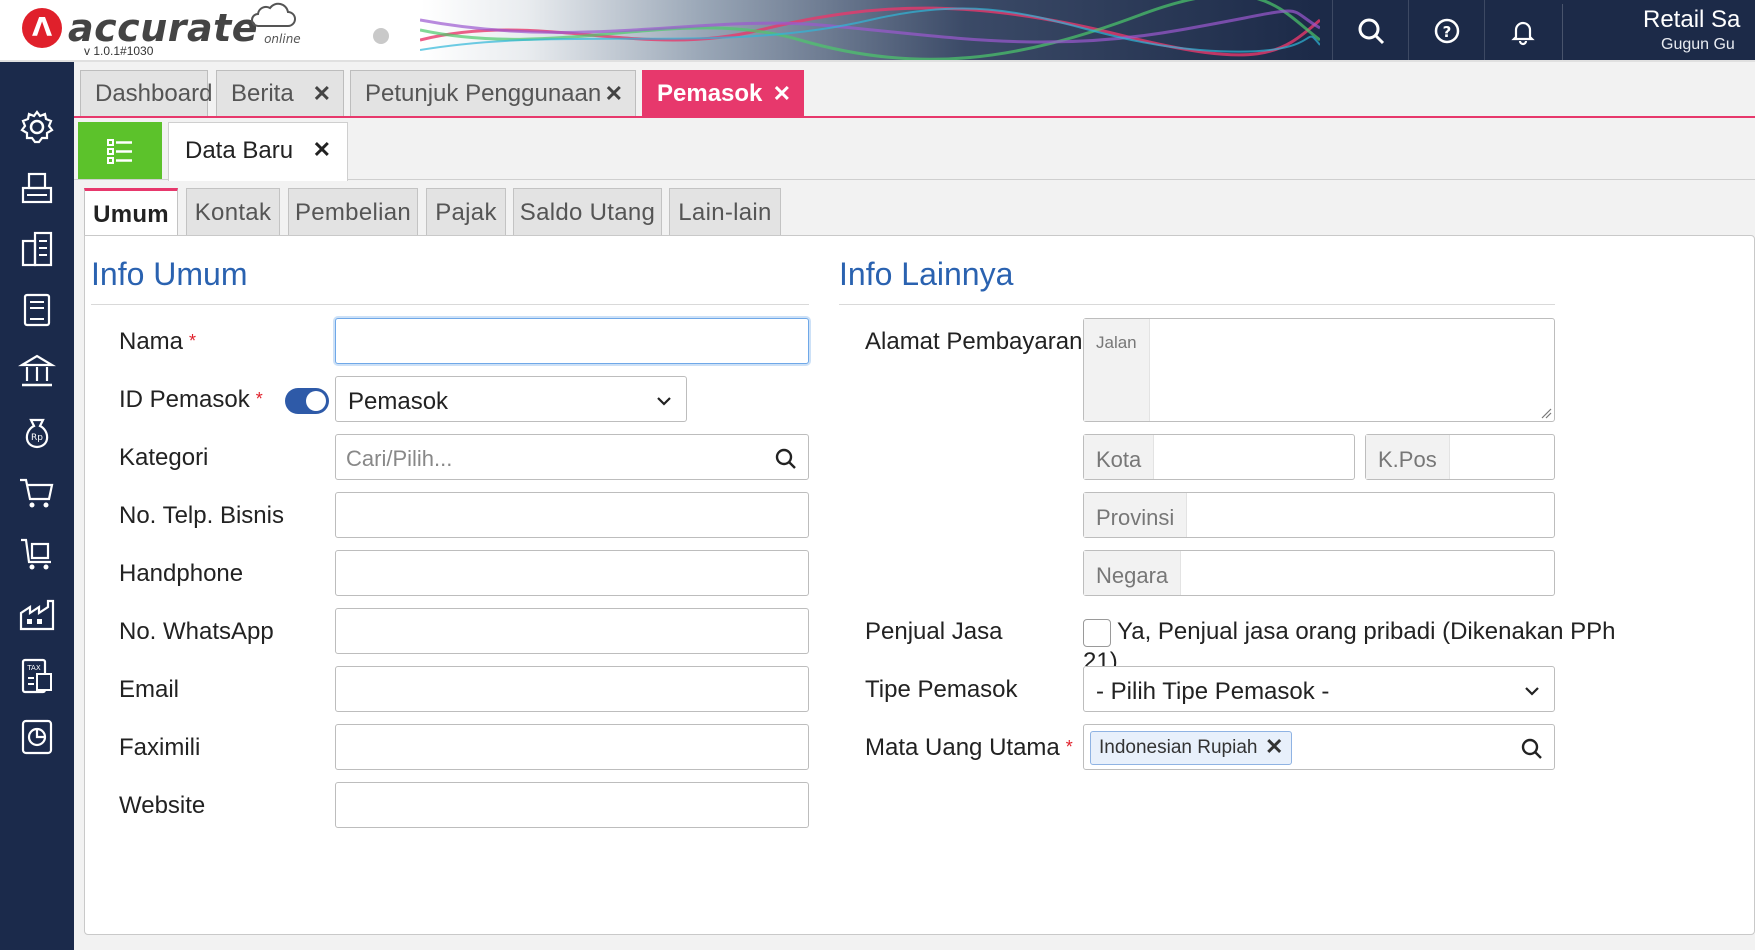 This screenshot has height=950, width=1755. I want to click on label-mata-uang-utama: Mata Uang Utama *, so click(969, 747).